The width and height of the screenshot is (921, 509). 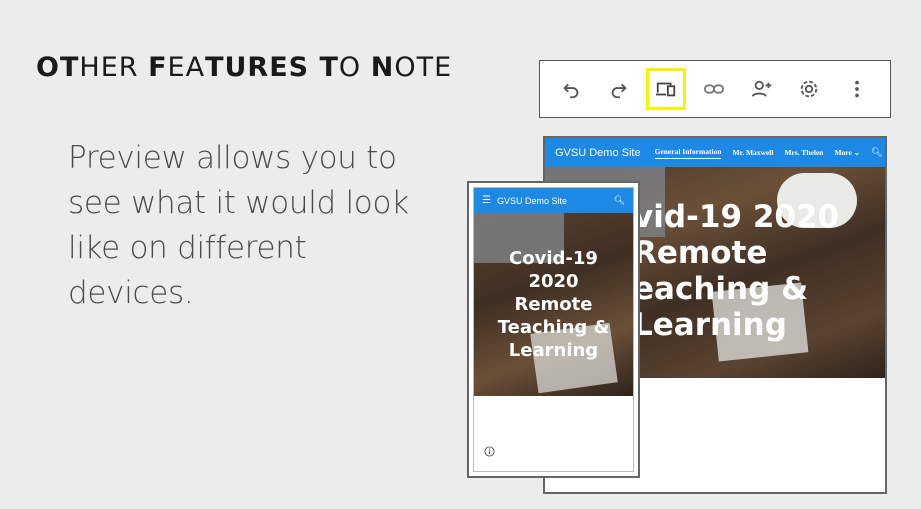 What do you see at coordinates (532, 201) in the screenshot?
I see `phone-site-title: GVSU Demo Site` at bounding box center [532, 201].